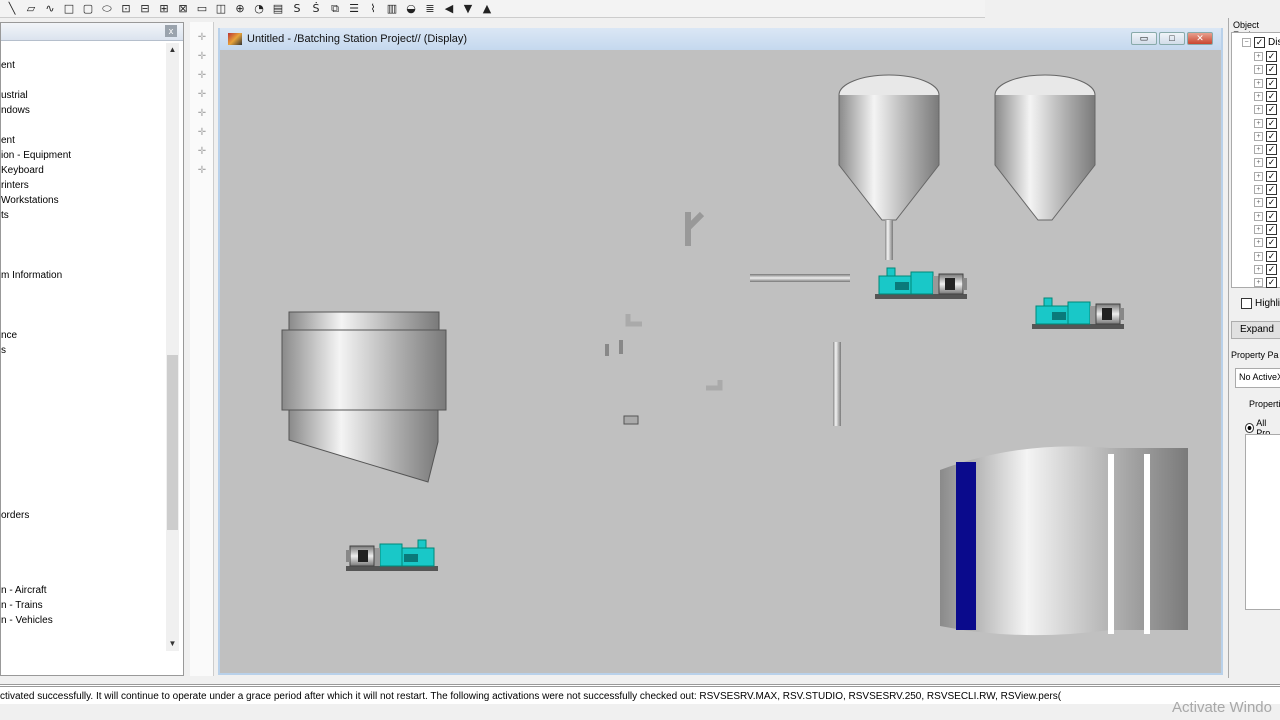 The image size is (1280, 720). What do you see at coordinates (607, 350) in the screenshot?
I see `pipe-fitting` at bounding box center [607, 350].